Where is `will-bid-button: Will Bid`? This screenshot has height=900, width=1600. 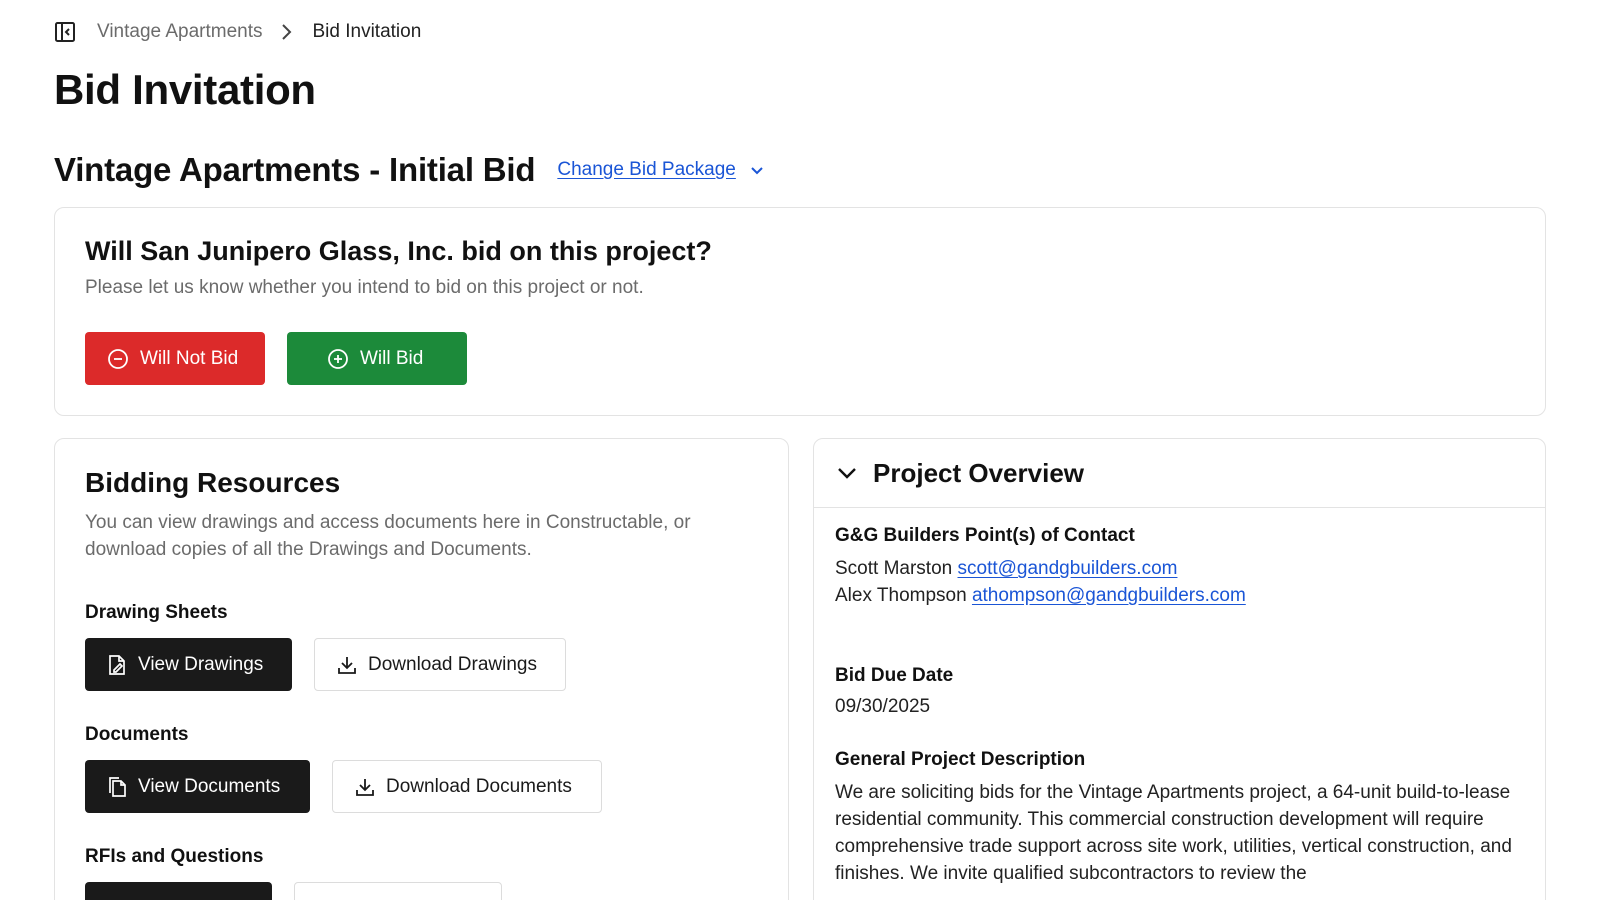 will-bid-button: Will Bid is located at coordinates (377, 358).